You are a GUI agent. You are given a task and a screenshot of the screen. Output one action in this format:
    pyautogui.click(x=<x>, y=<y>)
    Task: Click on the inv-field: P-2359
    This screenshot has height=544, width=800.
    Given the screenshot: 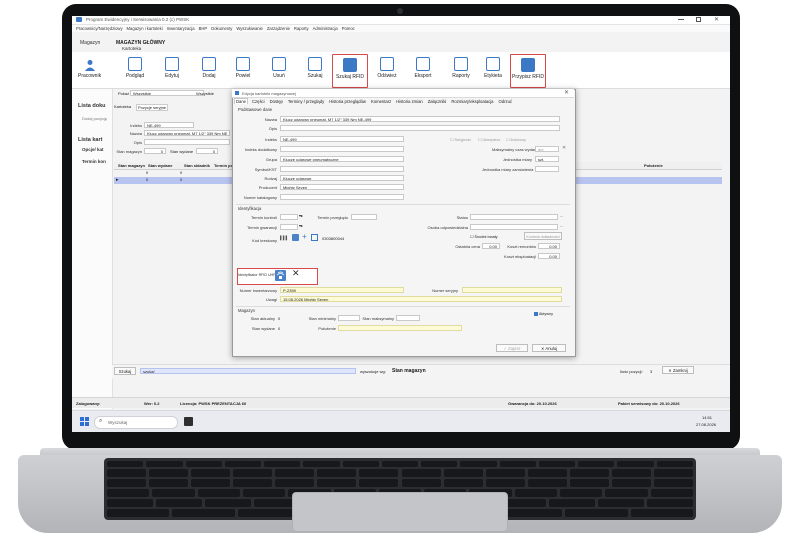 What is the action you would take?
    pyautogui.click(x=342, y=290)
    